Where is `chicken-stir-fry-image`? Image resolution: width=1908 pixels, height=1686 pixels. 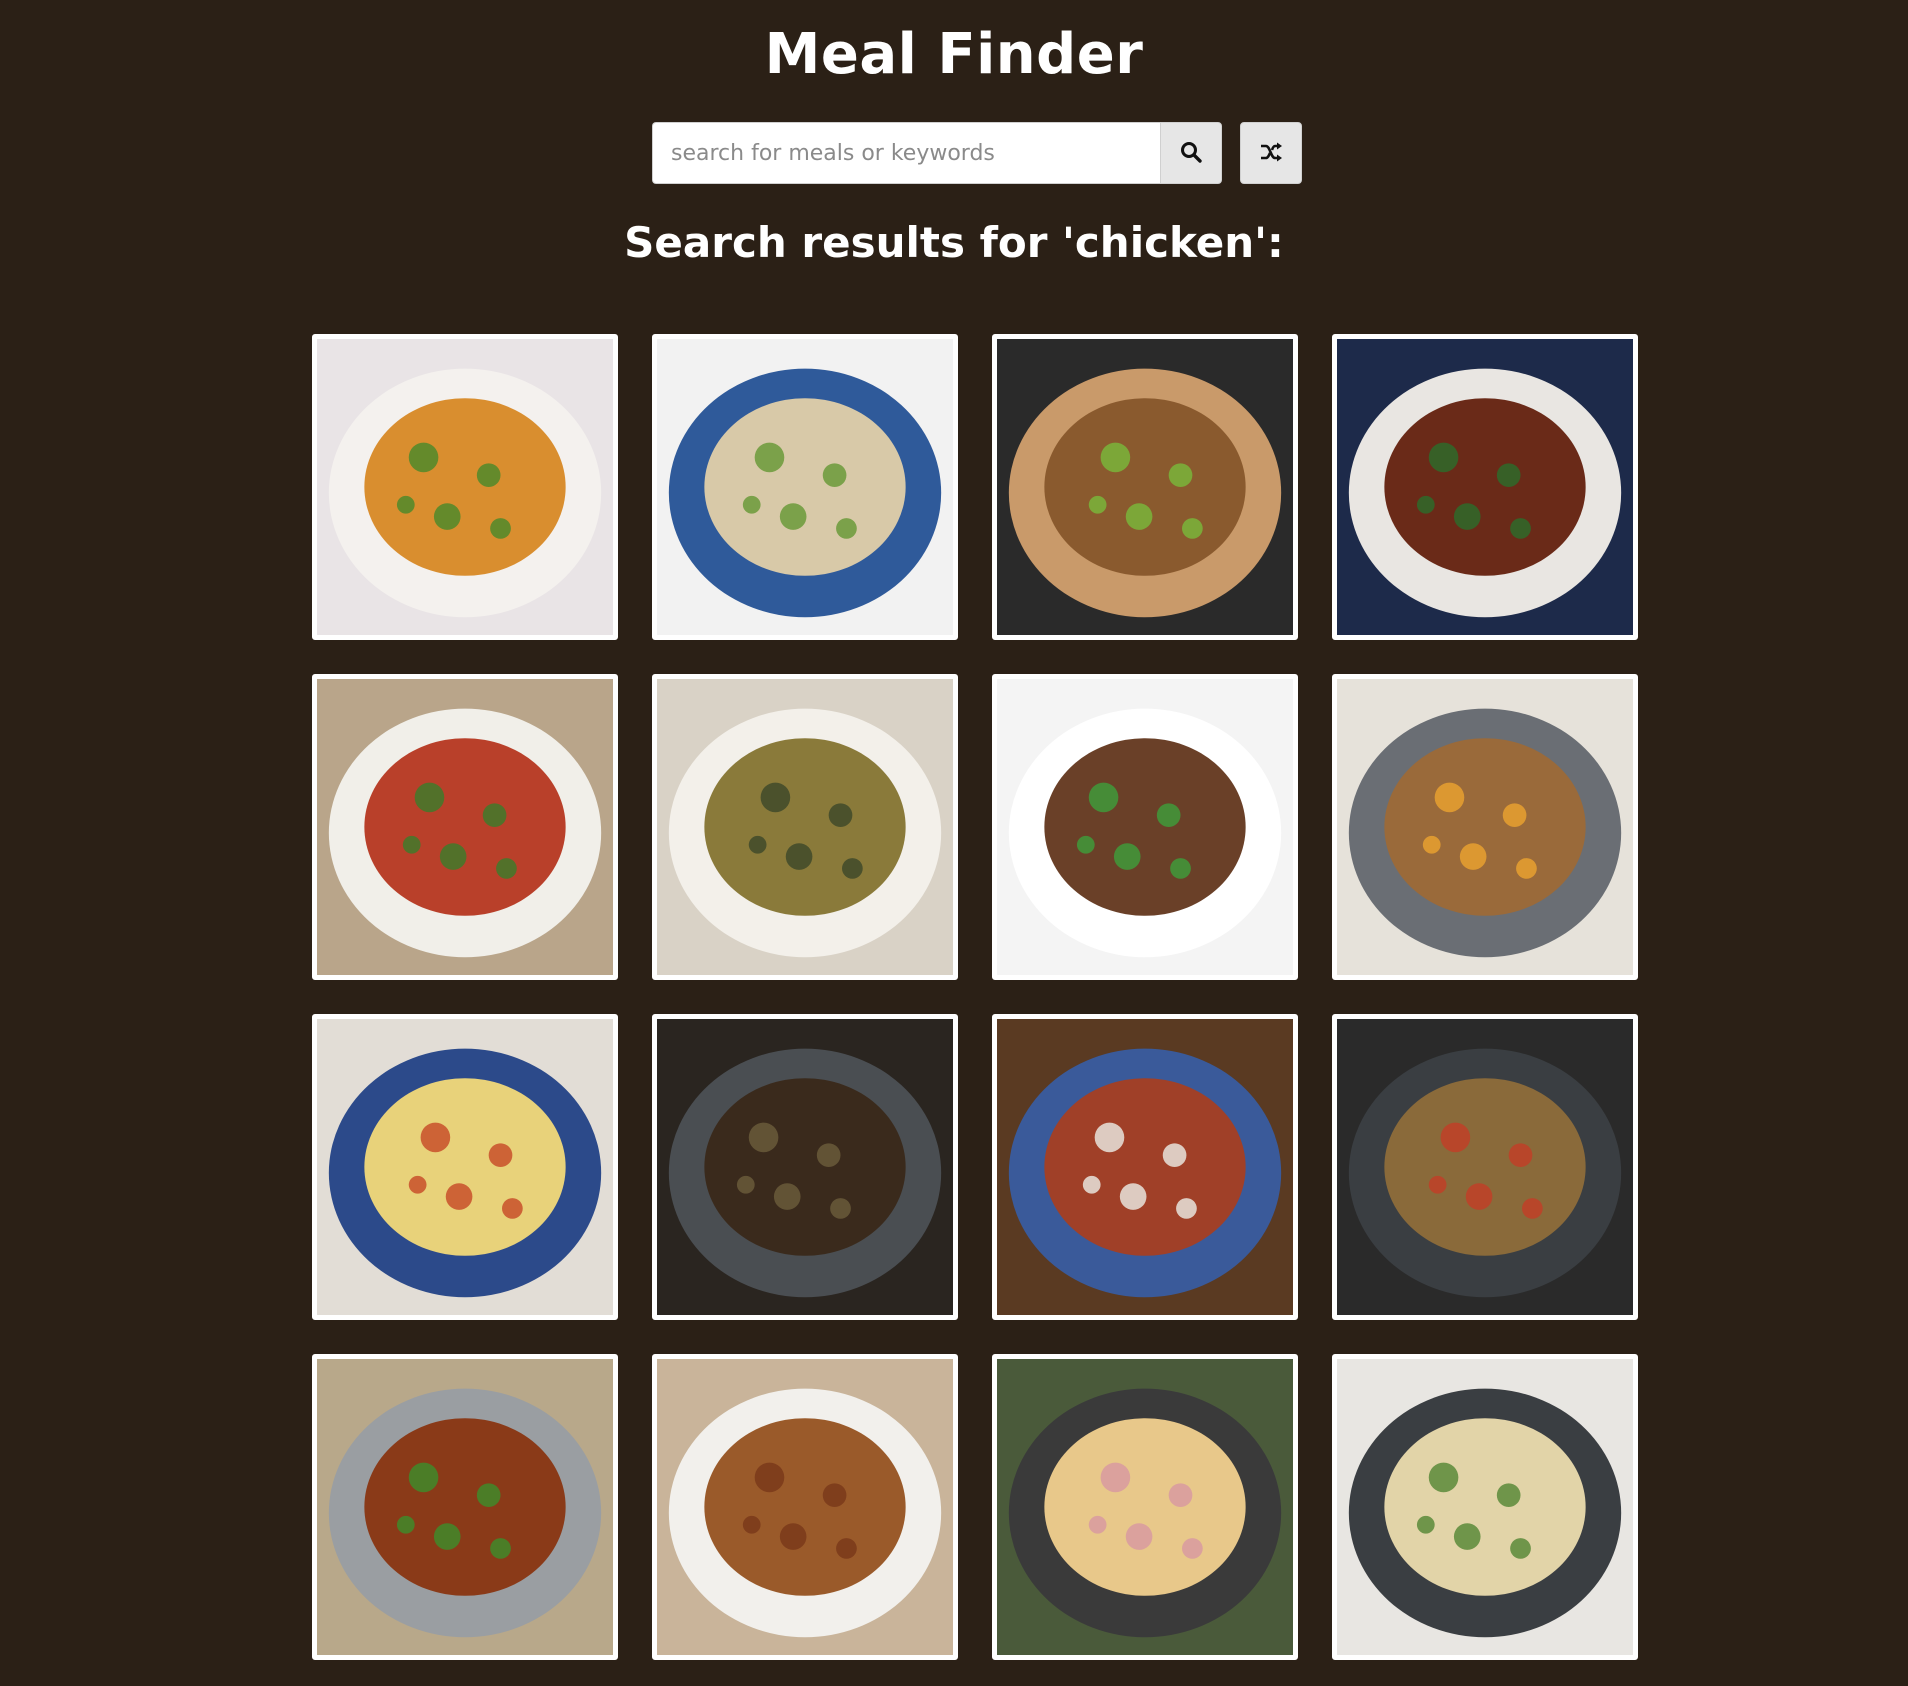 chicken-stir-fry-image is located at coordinates (1145, 827).